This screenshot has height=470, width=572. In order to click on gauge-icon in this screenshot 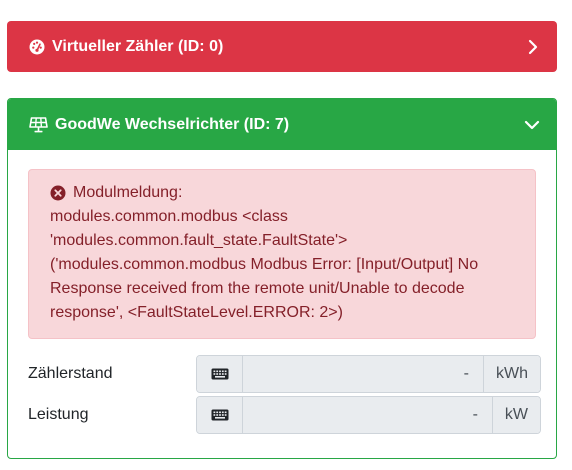, I will do `click(37, 46)`.